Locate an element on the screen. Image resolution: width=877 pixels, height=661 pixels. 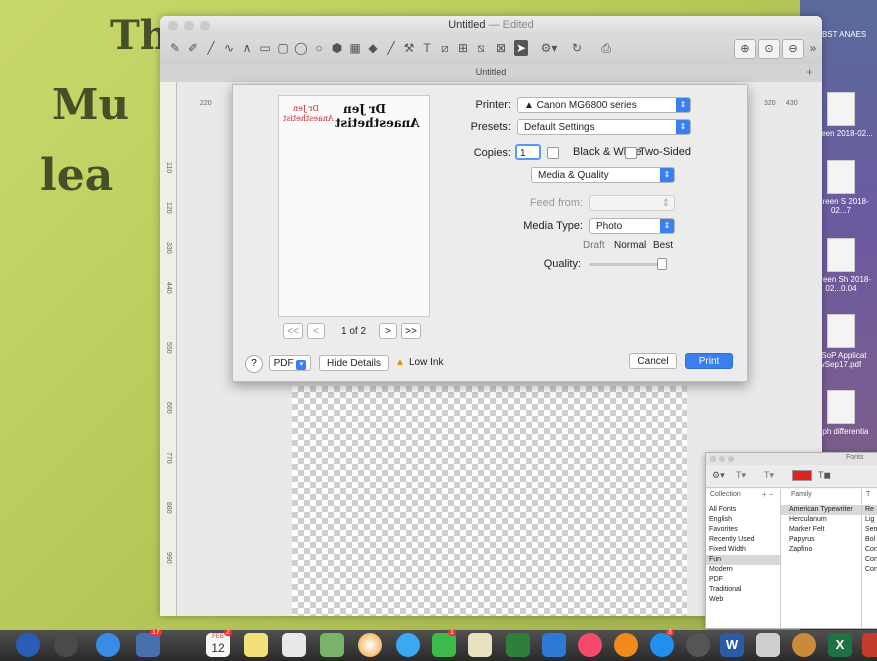
circle-icon: ○ is located at coordinates (319, 48).